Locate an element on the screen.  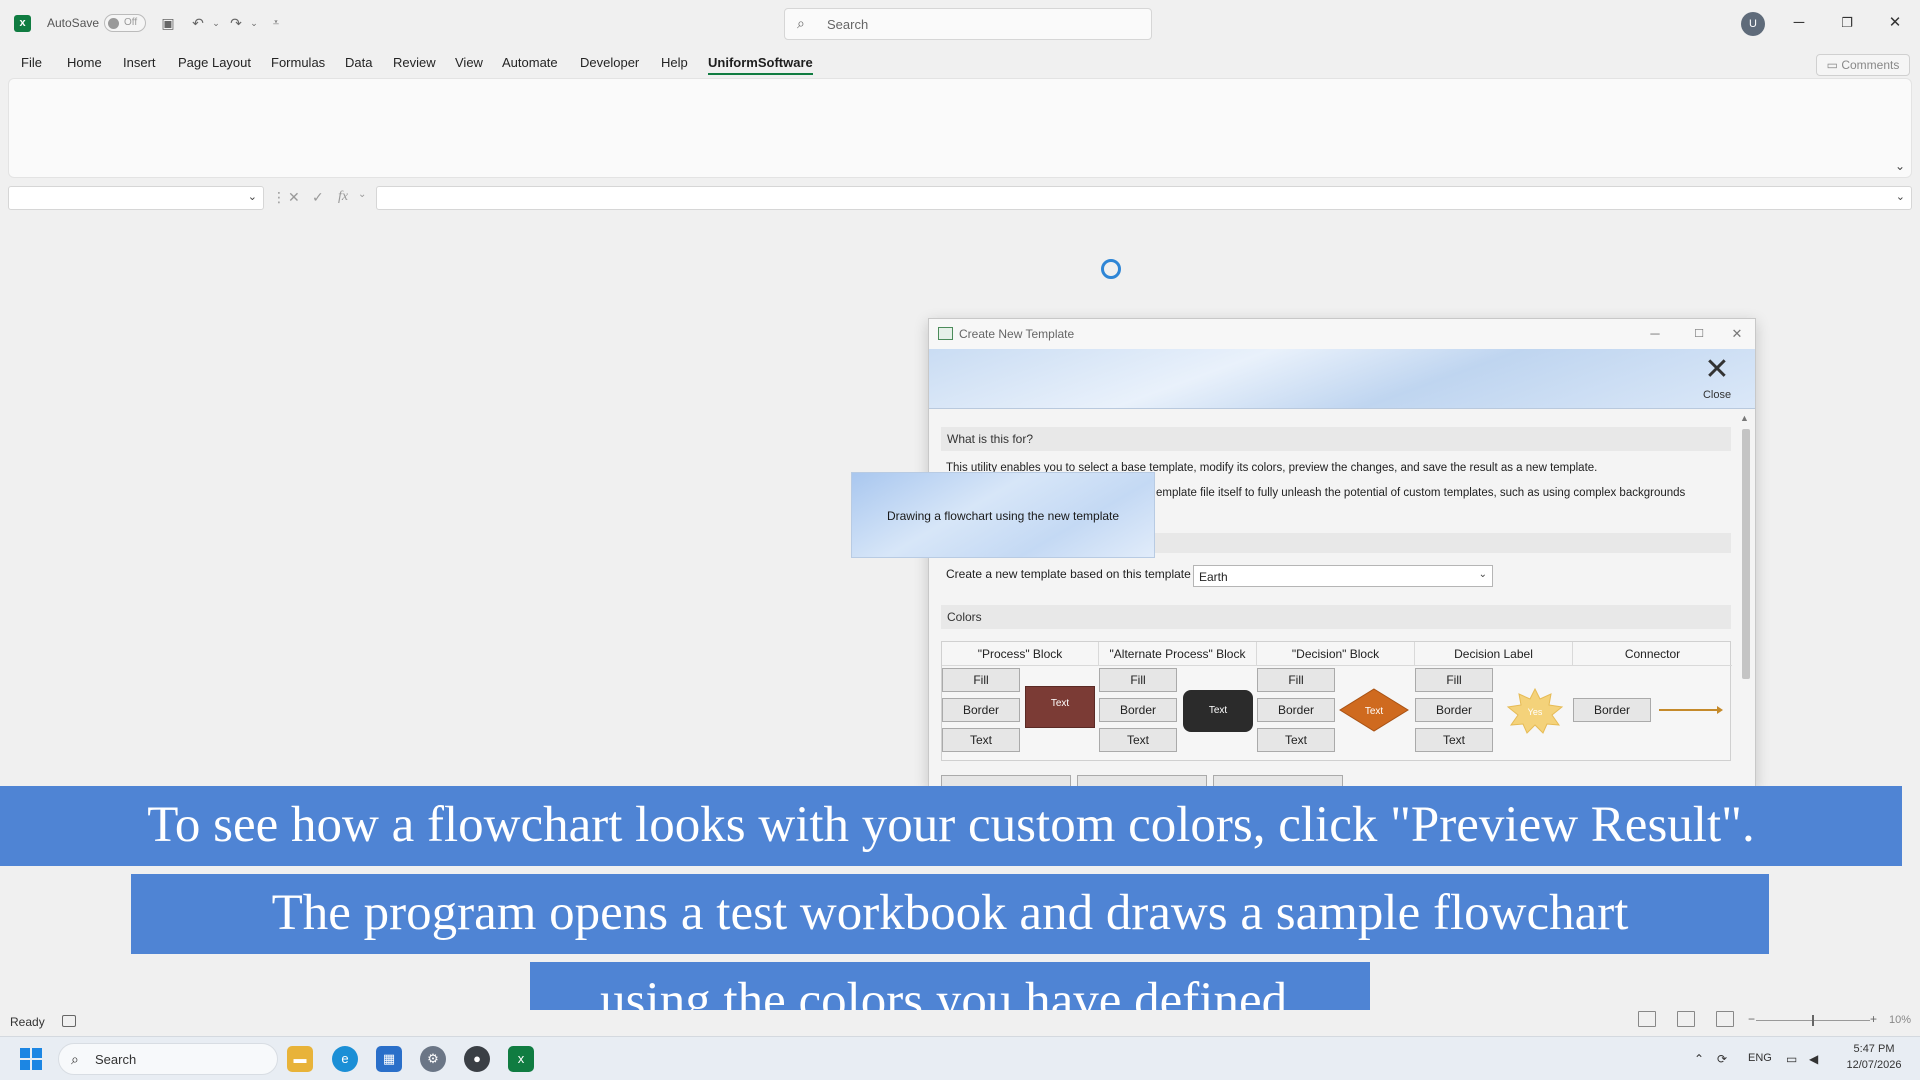
process-border-button: Border is located at coordinates (981, 710).